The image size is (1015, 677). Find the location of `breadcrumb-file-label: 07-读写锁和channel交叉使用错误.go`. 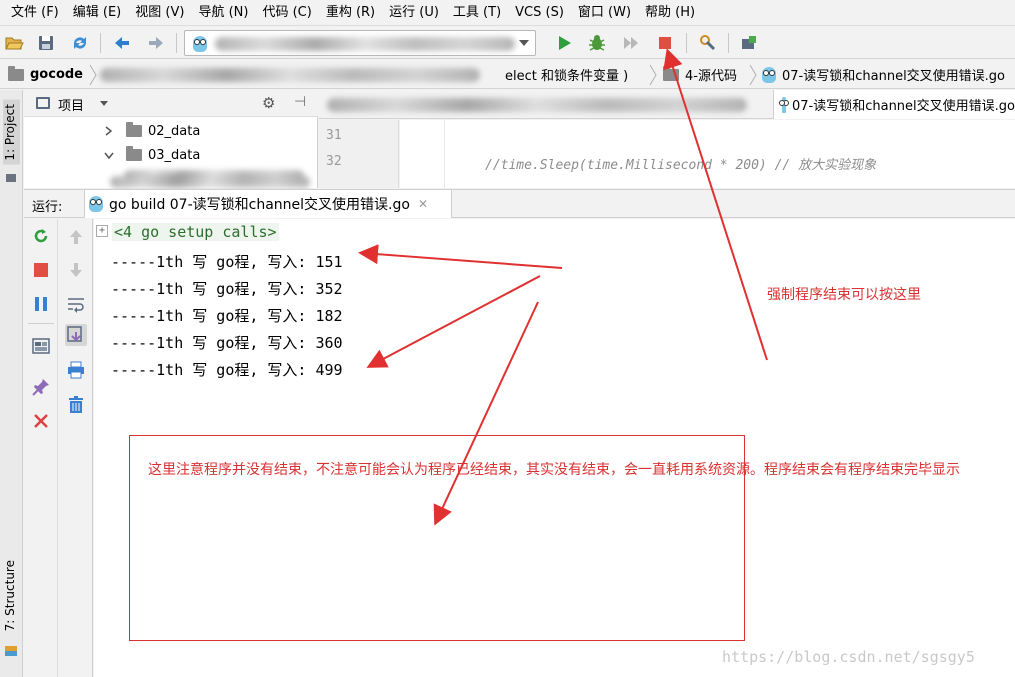

breadcrumb-file-label: 07-读写锁和channel交叉使用错误.go is located at coordinates (894, 76).